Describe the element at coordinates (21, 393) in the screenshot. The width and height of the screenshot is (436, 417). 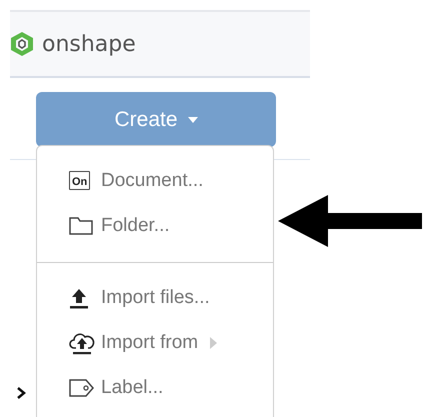
I see `chevron-icon` at that location.